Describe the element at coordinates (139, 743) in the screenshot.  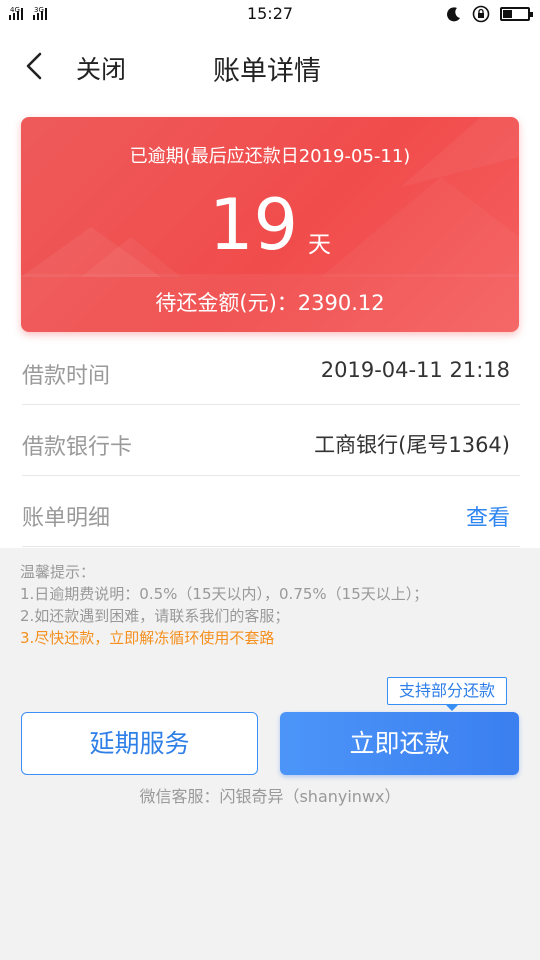
I see `extend-service-button: 延期服务` at that location.